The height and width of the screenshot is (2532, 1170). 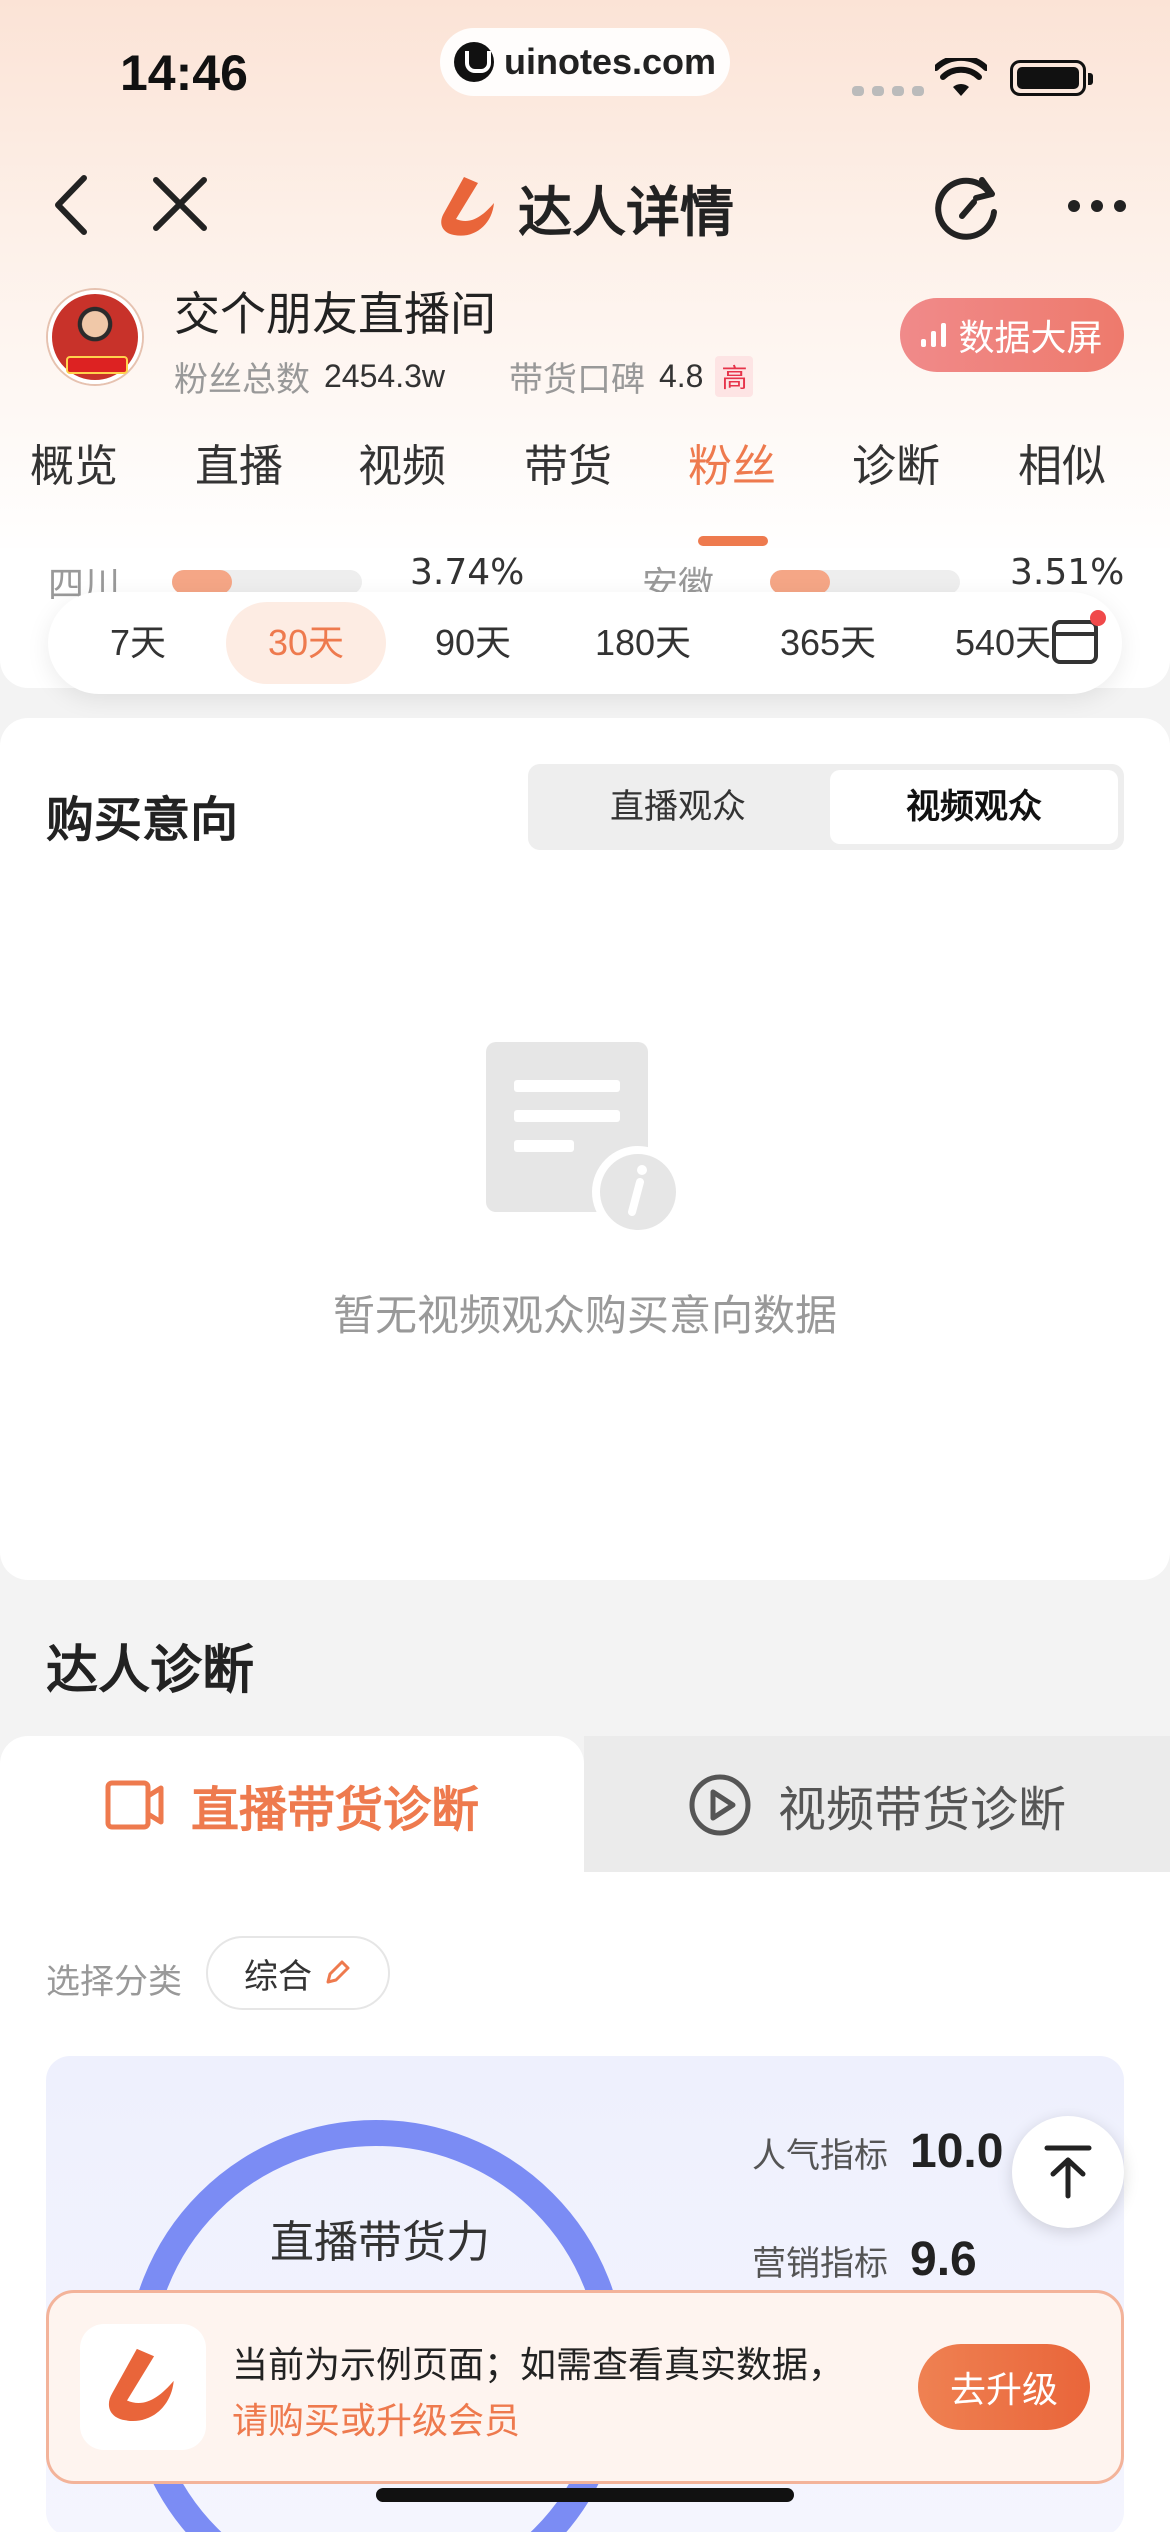 I want to click on profile-stats: 粉丝总数 2454.3w 带货口碑 4.8 高, so click(x=464, y=376).